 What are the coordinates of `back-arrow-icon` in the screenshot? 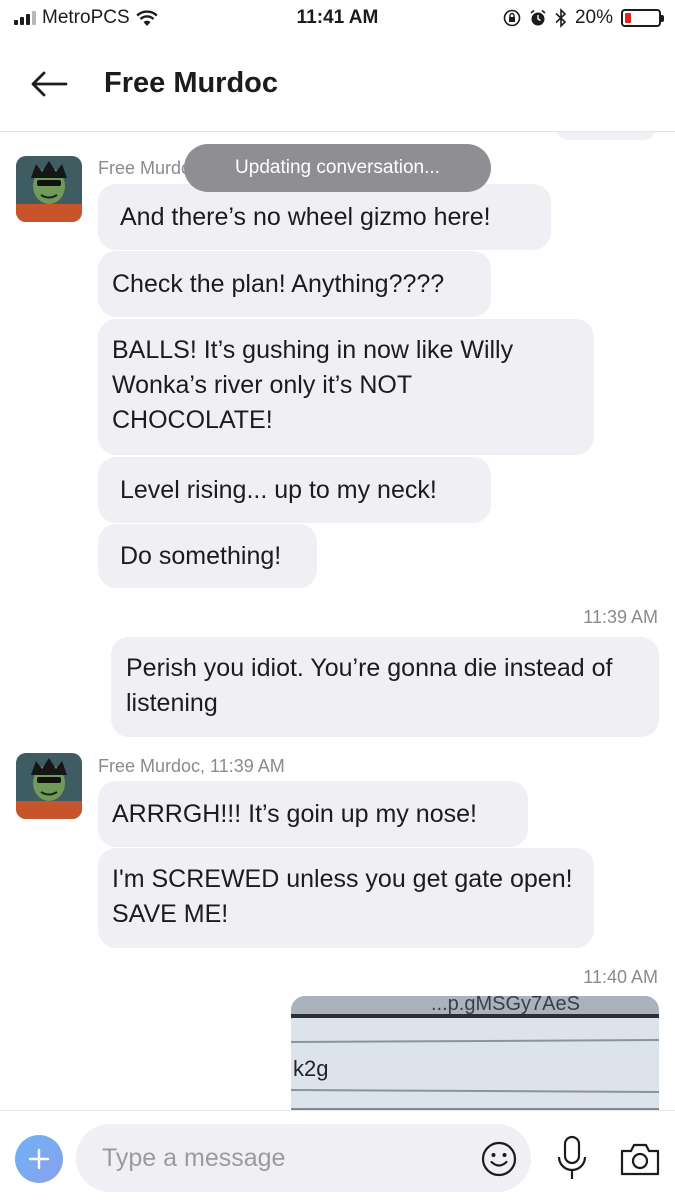 It's located at (49, 83).